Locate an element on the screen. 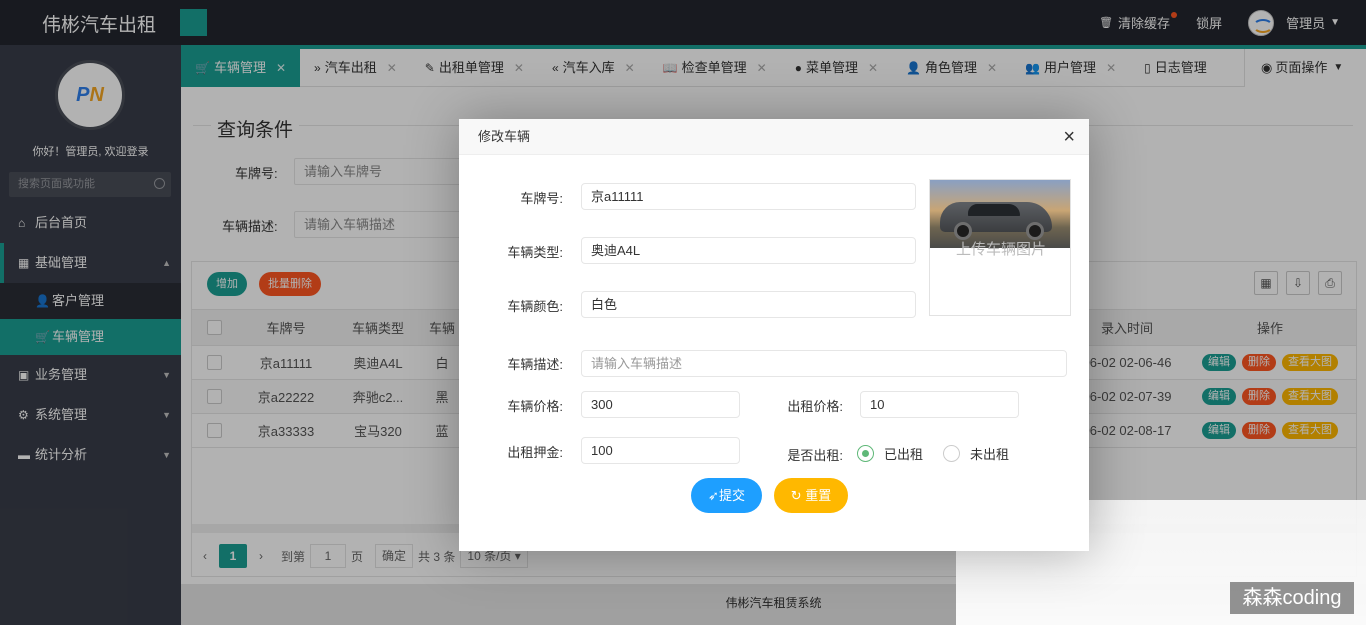  radio-unchecked-icon is located at coordinates (951, 453).